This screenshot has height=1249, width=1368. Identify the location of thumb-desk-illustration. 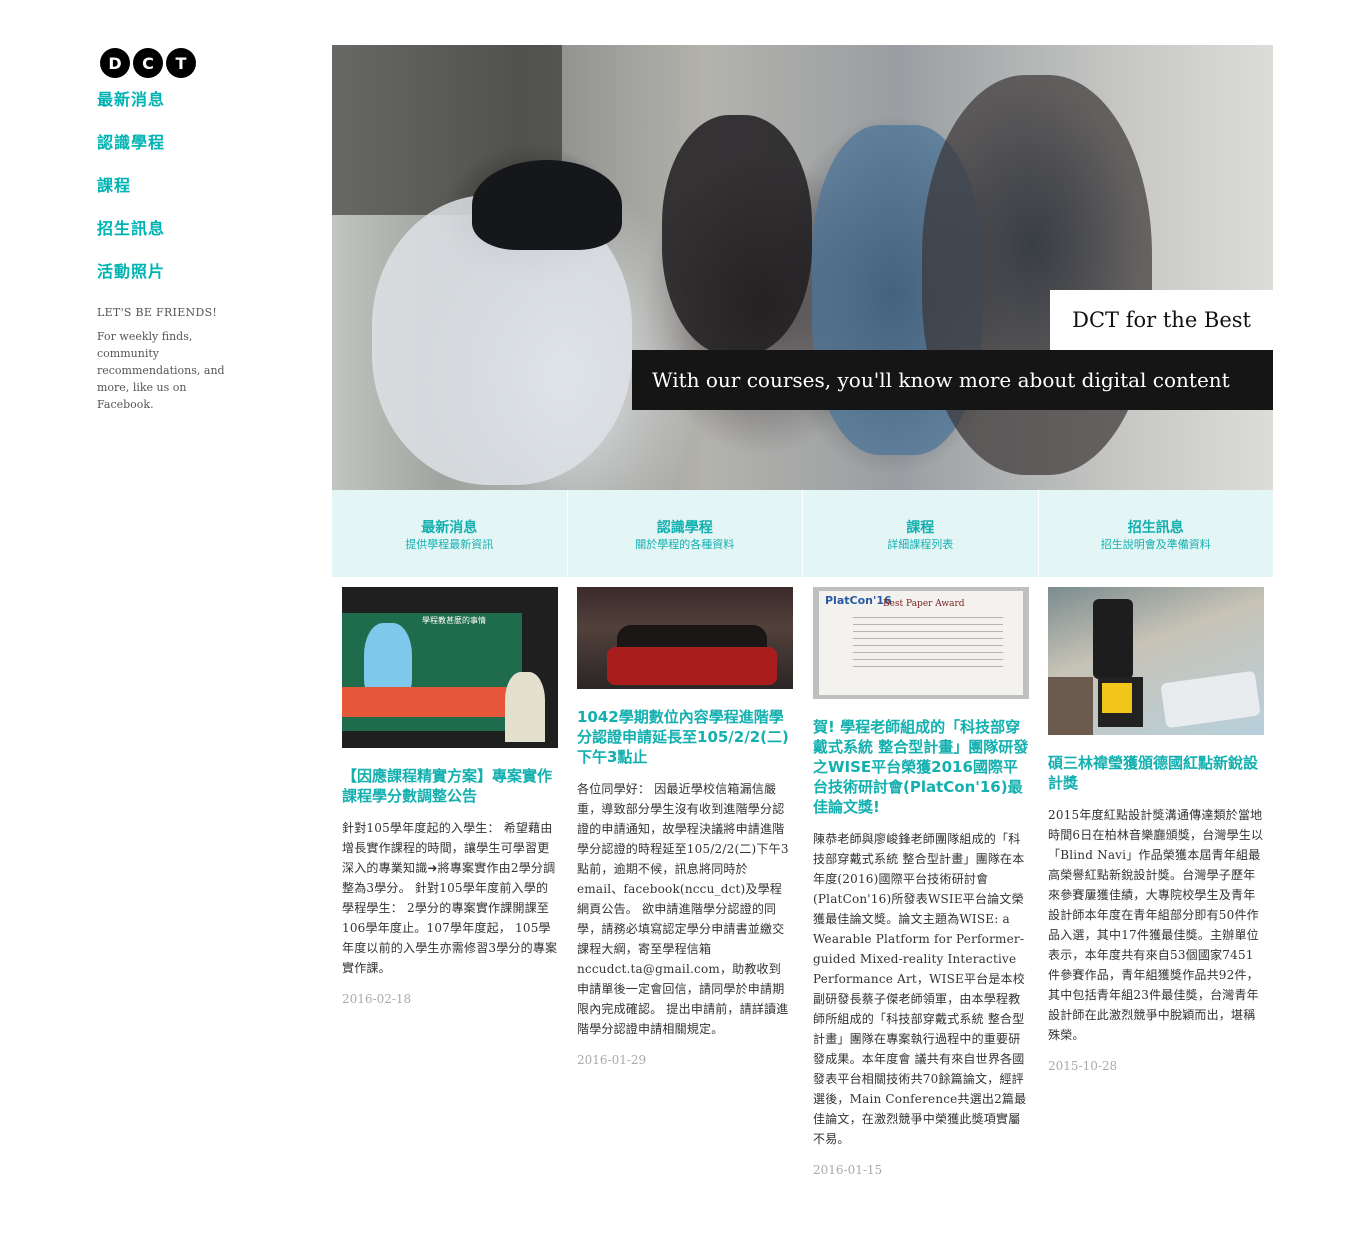
(424, 702).